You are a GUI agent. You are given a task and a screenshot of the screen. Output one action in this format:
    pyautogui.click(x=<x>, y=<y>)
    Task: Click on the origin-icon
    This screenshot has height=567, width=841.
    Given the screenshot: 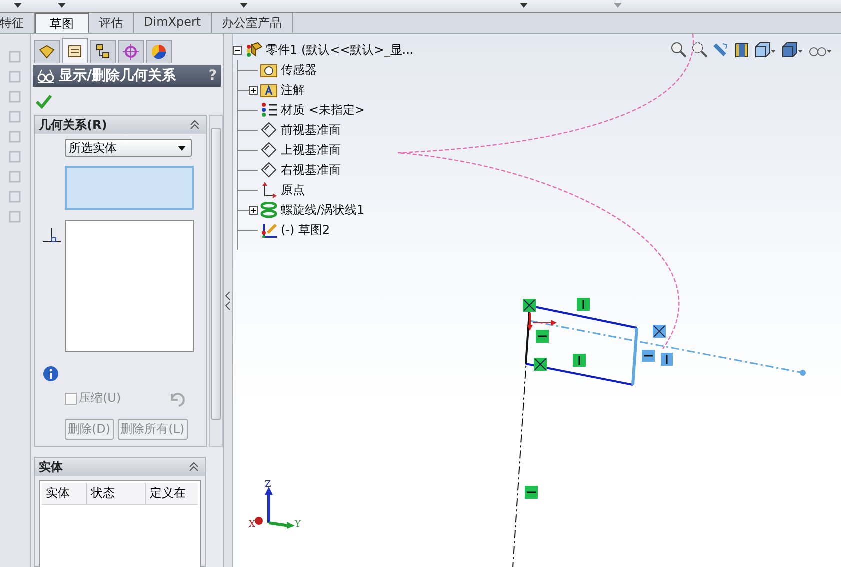 What is the action you would take?
    pyautogui.click(x=269, y=190)
    